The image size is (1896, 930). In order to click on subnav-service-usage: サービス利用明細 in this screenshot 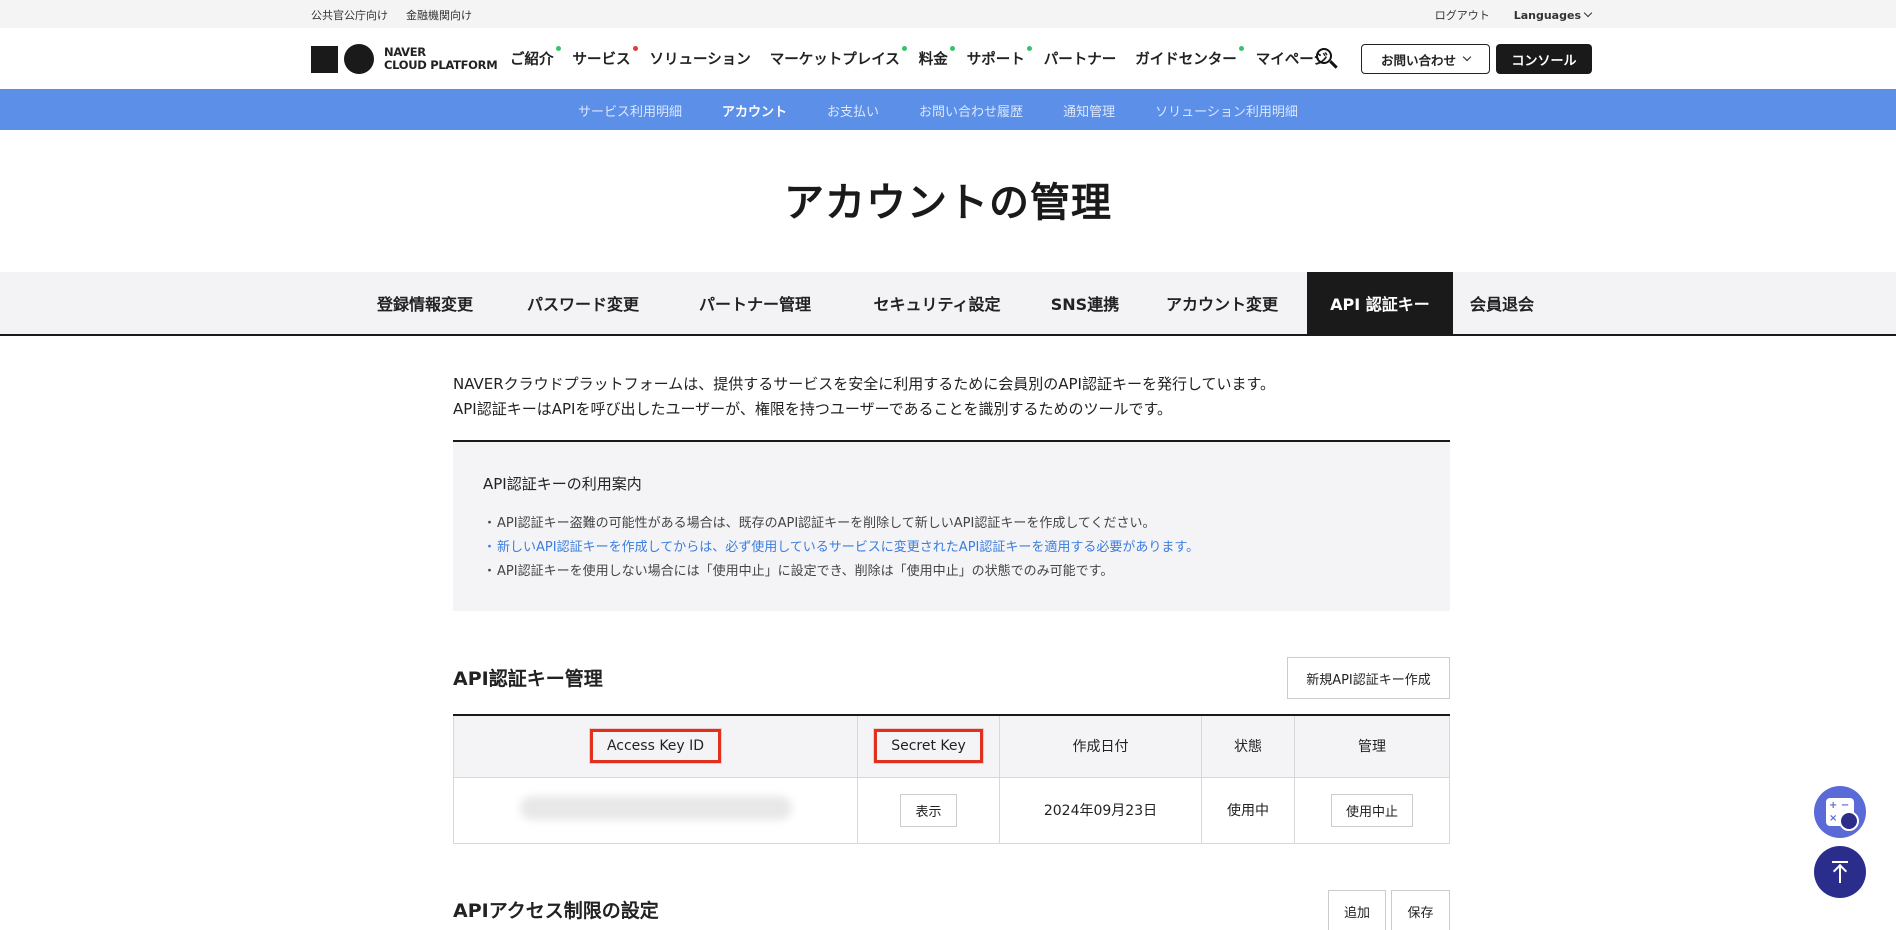, I will do `click(630, 110)`.